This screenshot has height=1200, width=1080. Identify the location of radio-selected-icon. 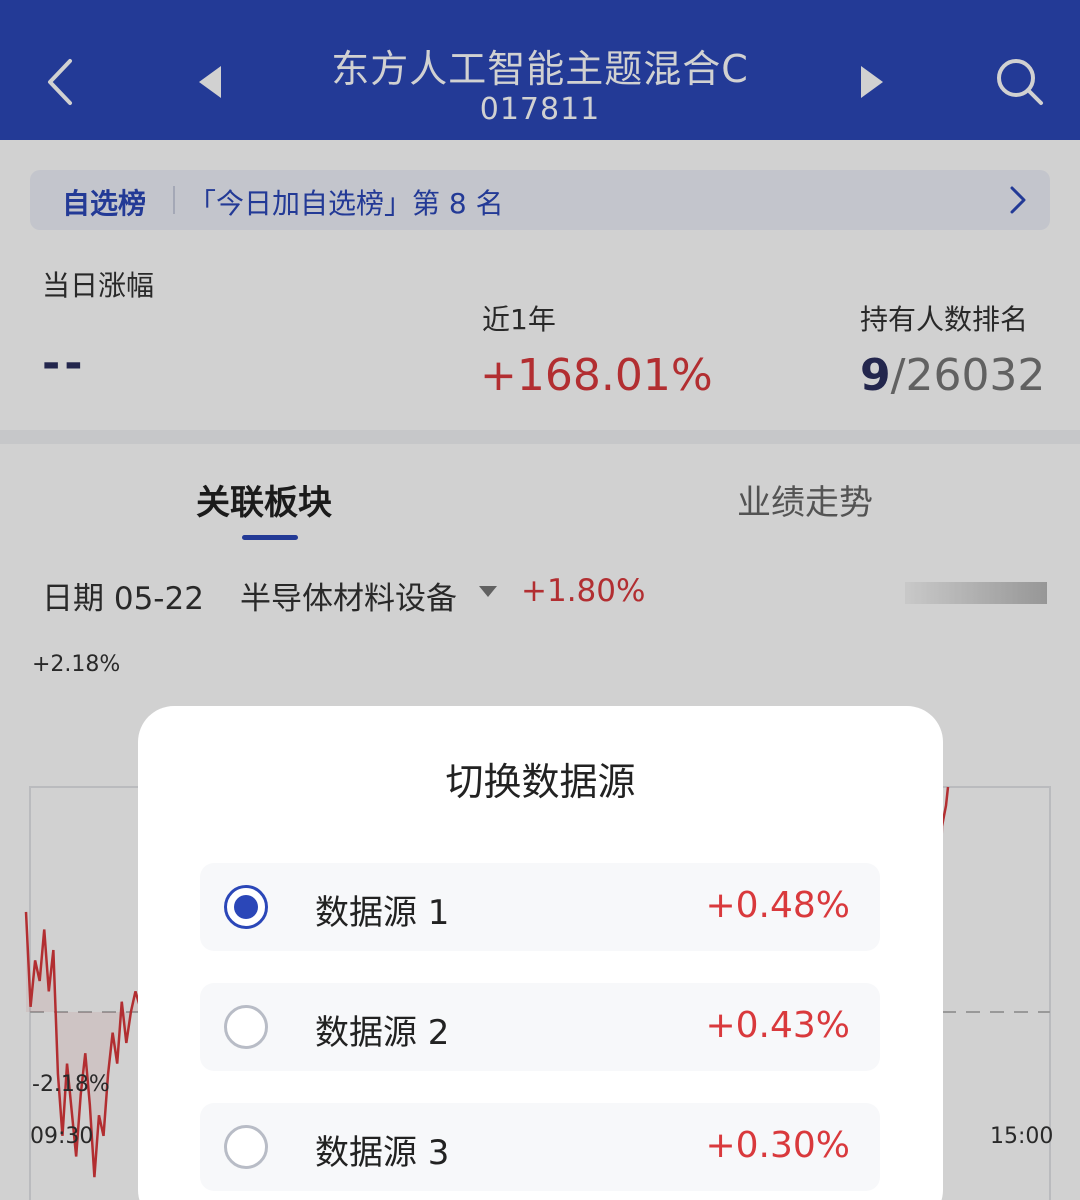
(246, 907).